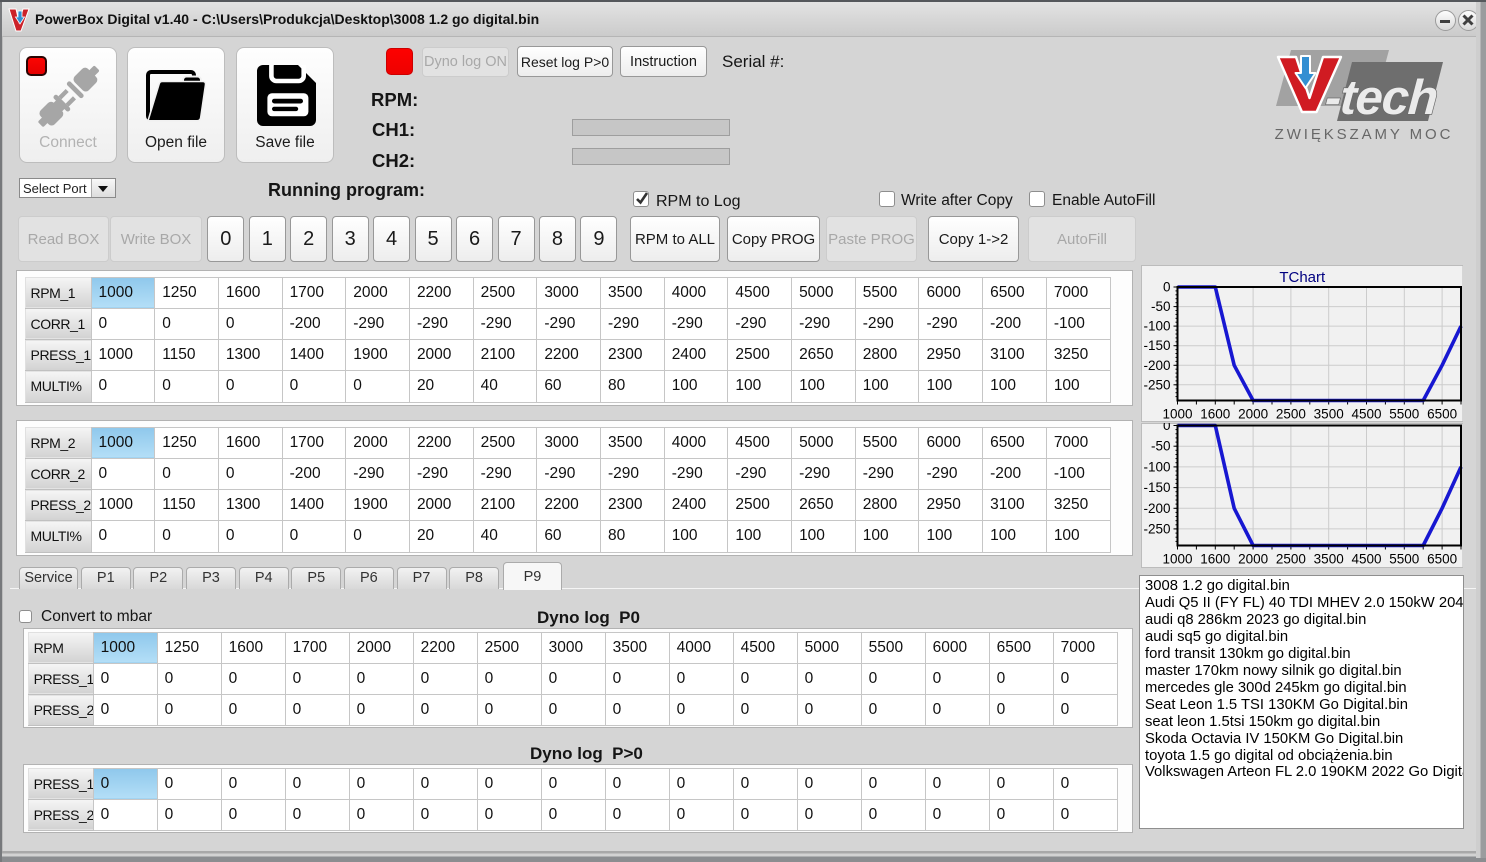 The width and height of the screenshot is (1486, 862). What do you see at coordinates (1364, 134) in the screenshot?
I see `svg-text: ZWIĘKSZAMY MOC` at bounding box center [1364, 134].